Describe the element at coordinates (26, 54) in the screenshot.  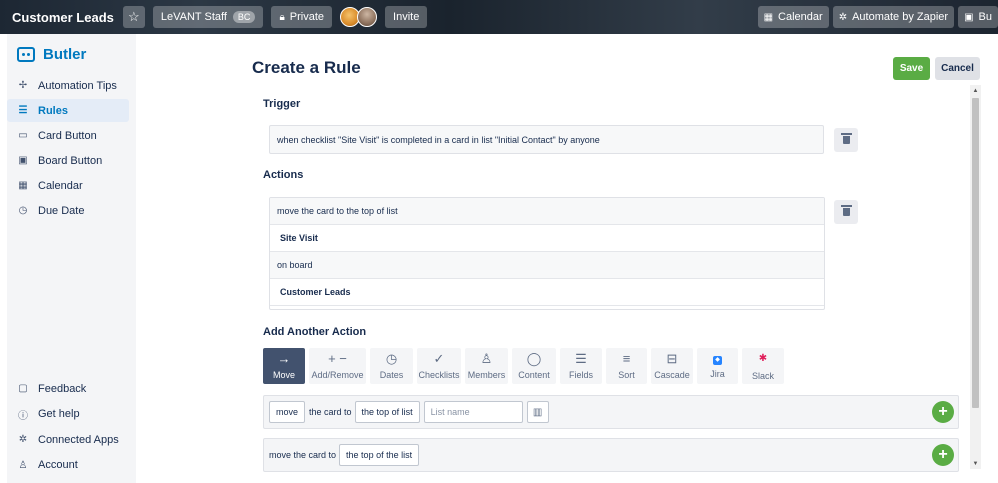
I see `butler-icon` at that location.